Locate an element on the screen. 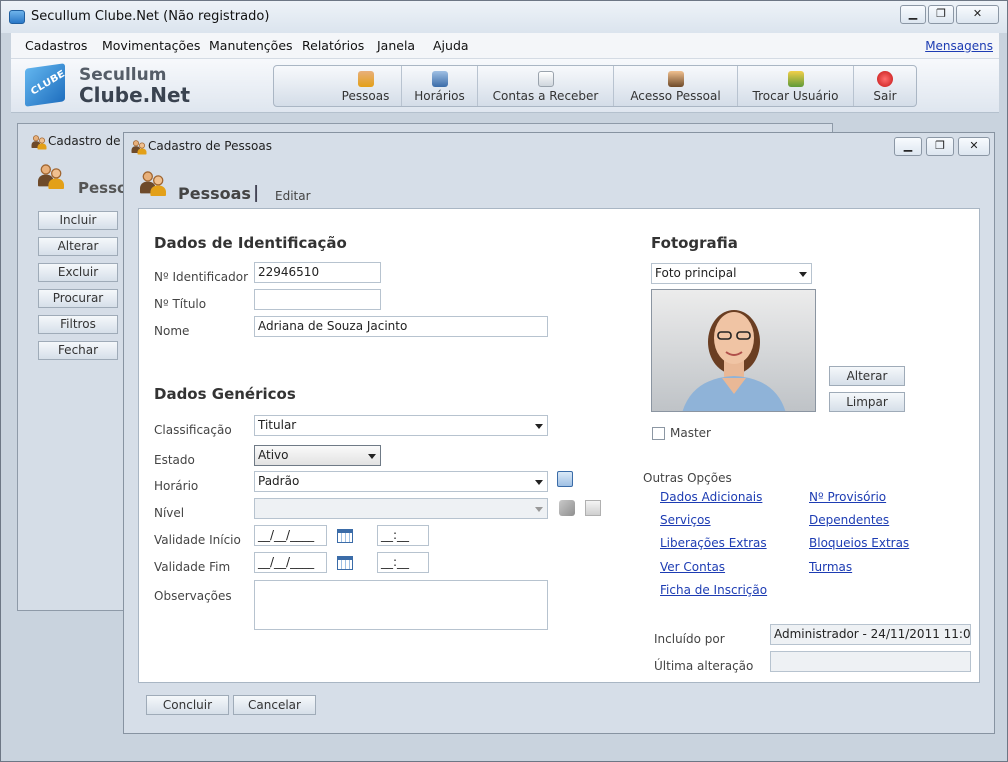  dialog-title: Cadastro de Pessoas is located at coordinates (210, 146).